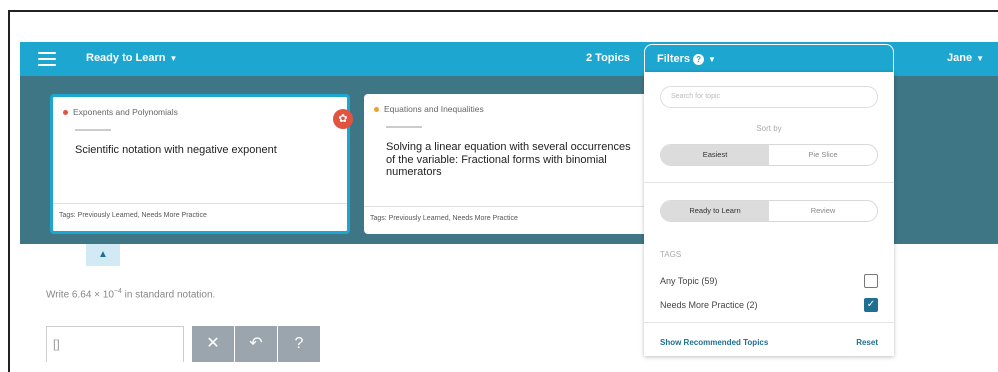  What do you see at coordinates (126, 58) in the screenshot?
I see `mode-dropdown-label: Ready to Learn` at bounding box center [126, 58].